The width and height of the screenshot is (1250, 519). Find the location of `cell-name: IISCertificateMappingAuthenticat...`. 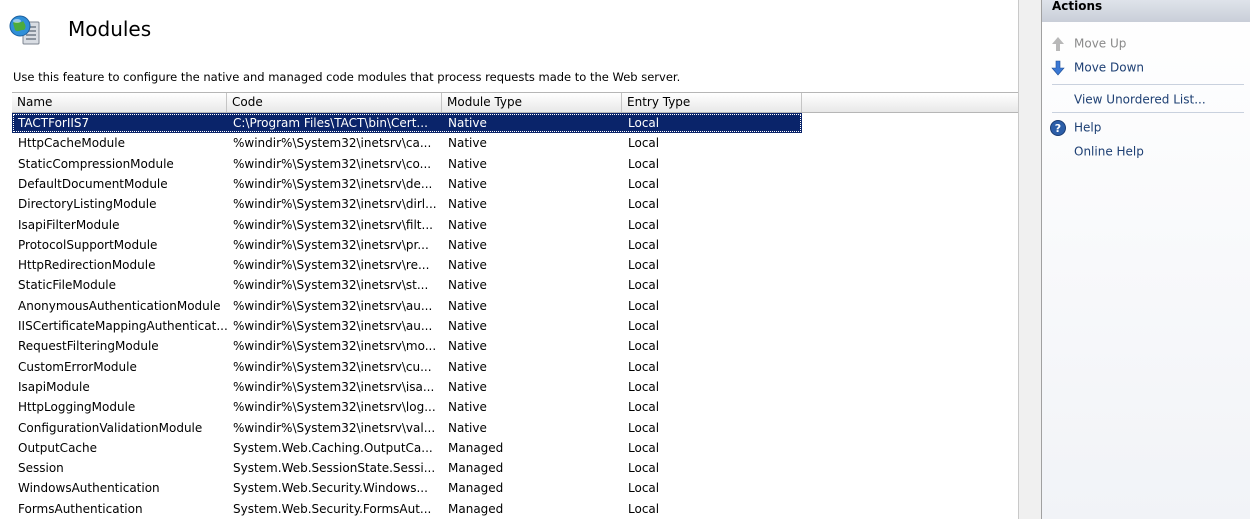

cell-name: IISCertificateMappingAuthenticat... is located at coordinates (122, 326).